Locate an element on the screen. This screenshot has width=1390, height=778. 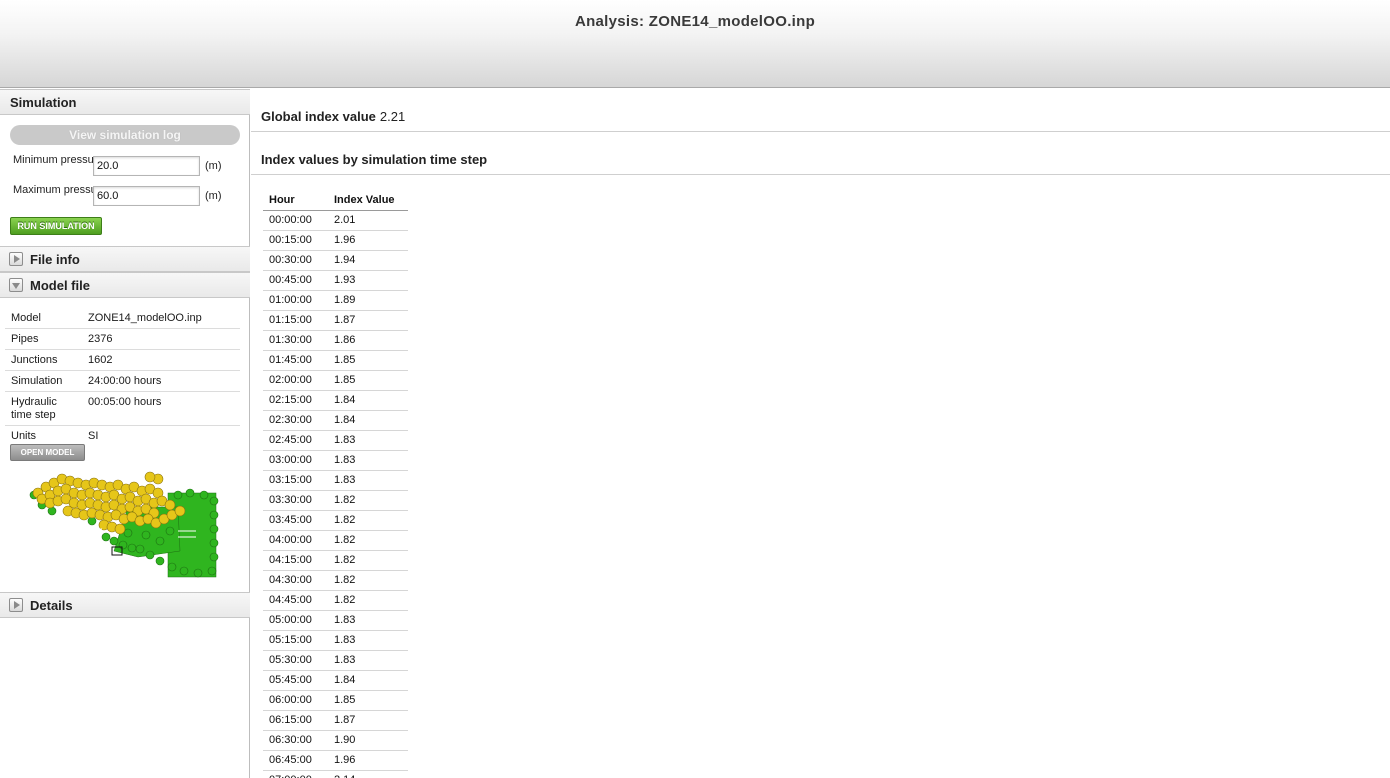
hour-cell: 03:15:00 is located at coordinates (295, 480).